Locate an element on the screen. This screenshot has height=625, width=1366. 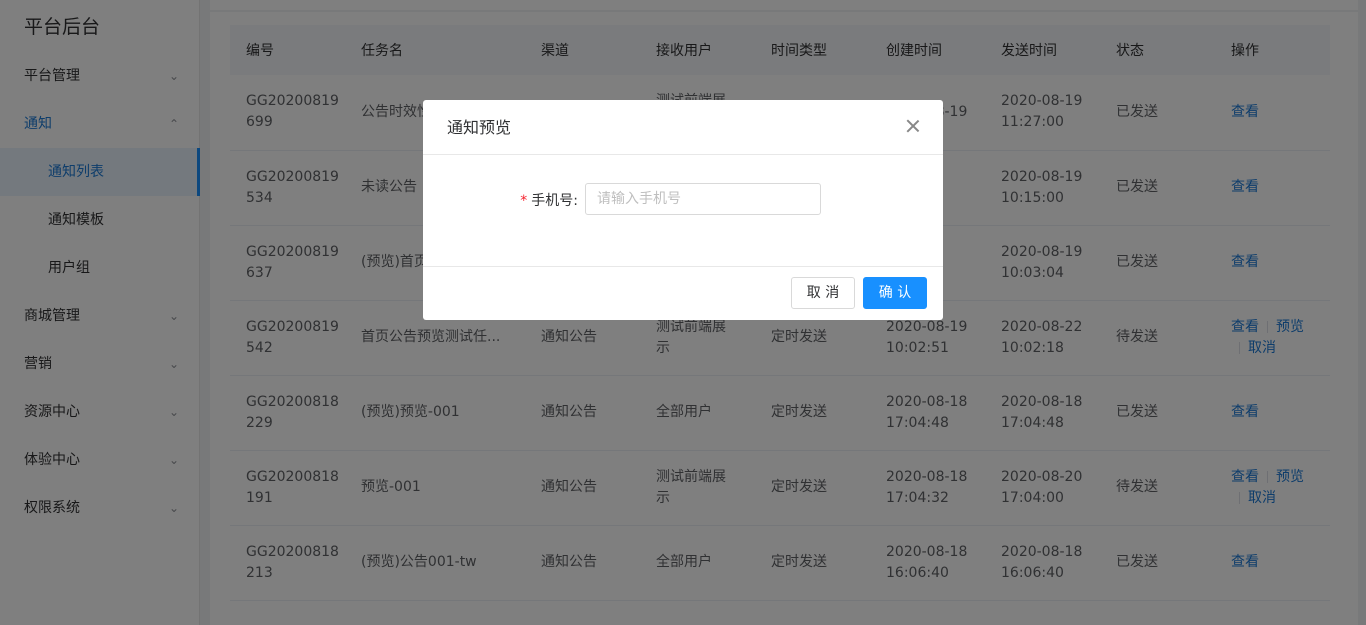
phone-label: * 手机号: is located at coordinates (549, 200).